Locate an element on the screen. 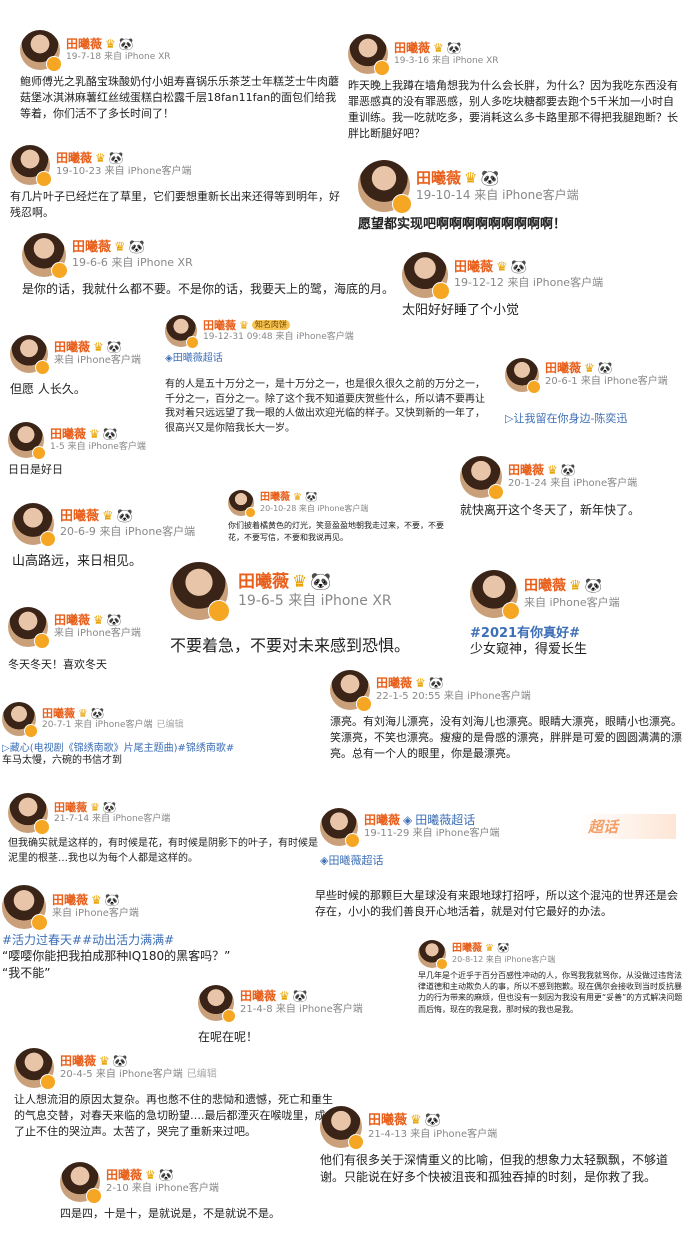 The height and width of the screenshot is (1239, 690). post-time: 19-12-31 09:48 is located at coordinates (238, 337).